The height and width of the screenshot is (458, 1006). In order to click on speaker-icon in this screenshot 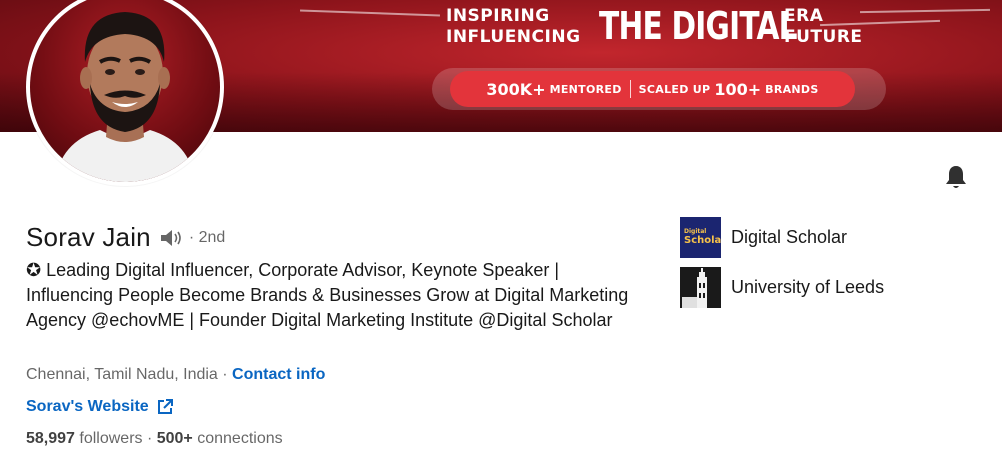, I will do `click(172, 238)`.